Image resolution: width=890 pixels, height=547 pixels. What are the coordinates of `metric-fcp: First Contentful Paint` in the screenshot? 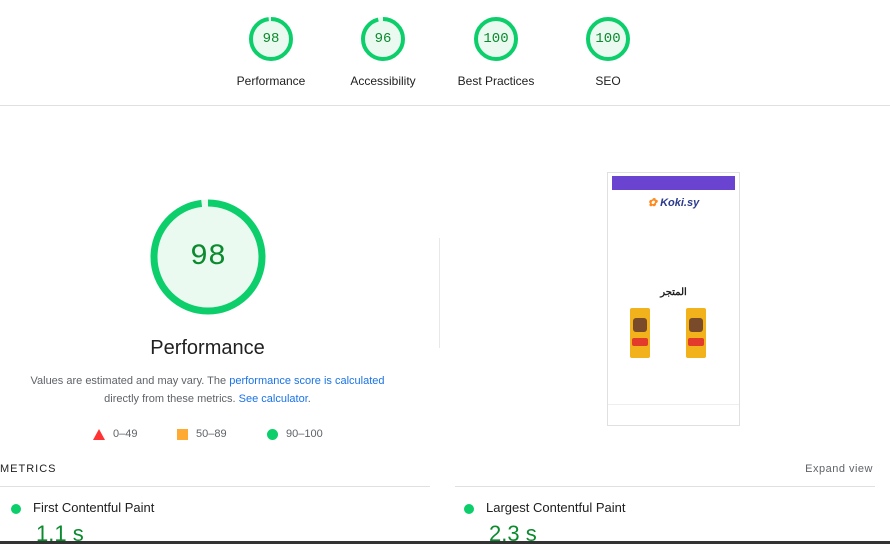 It's located at (82, 507).